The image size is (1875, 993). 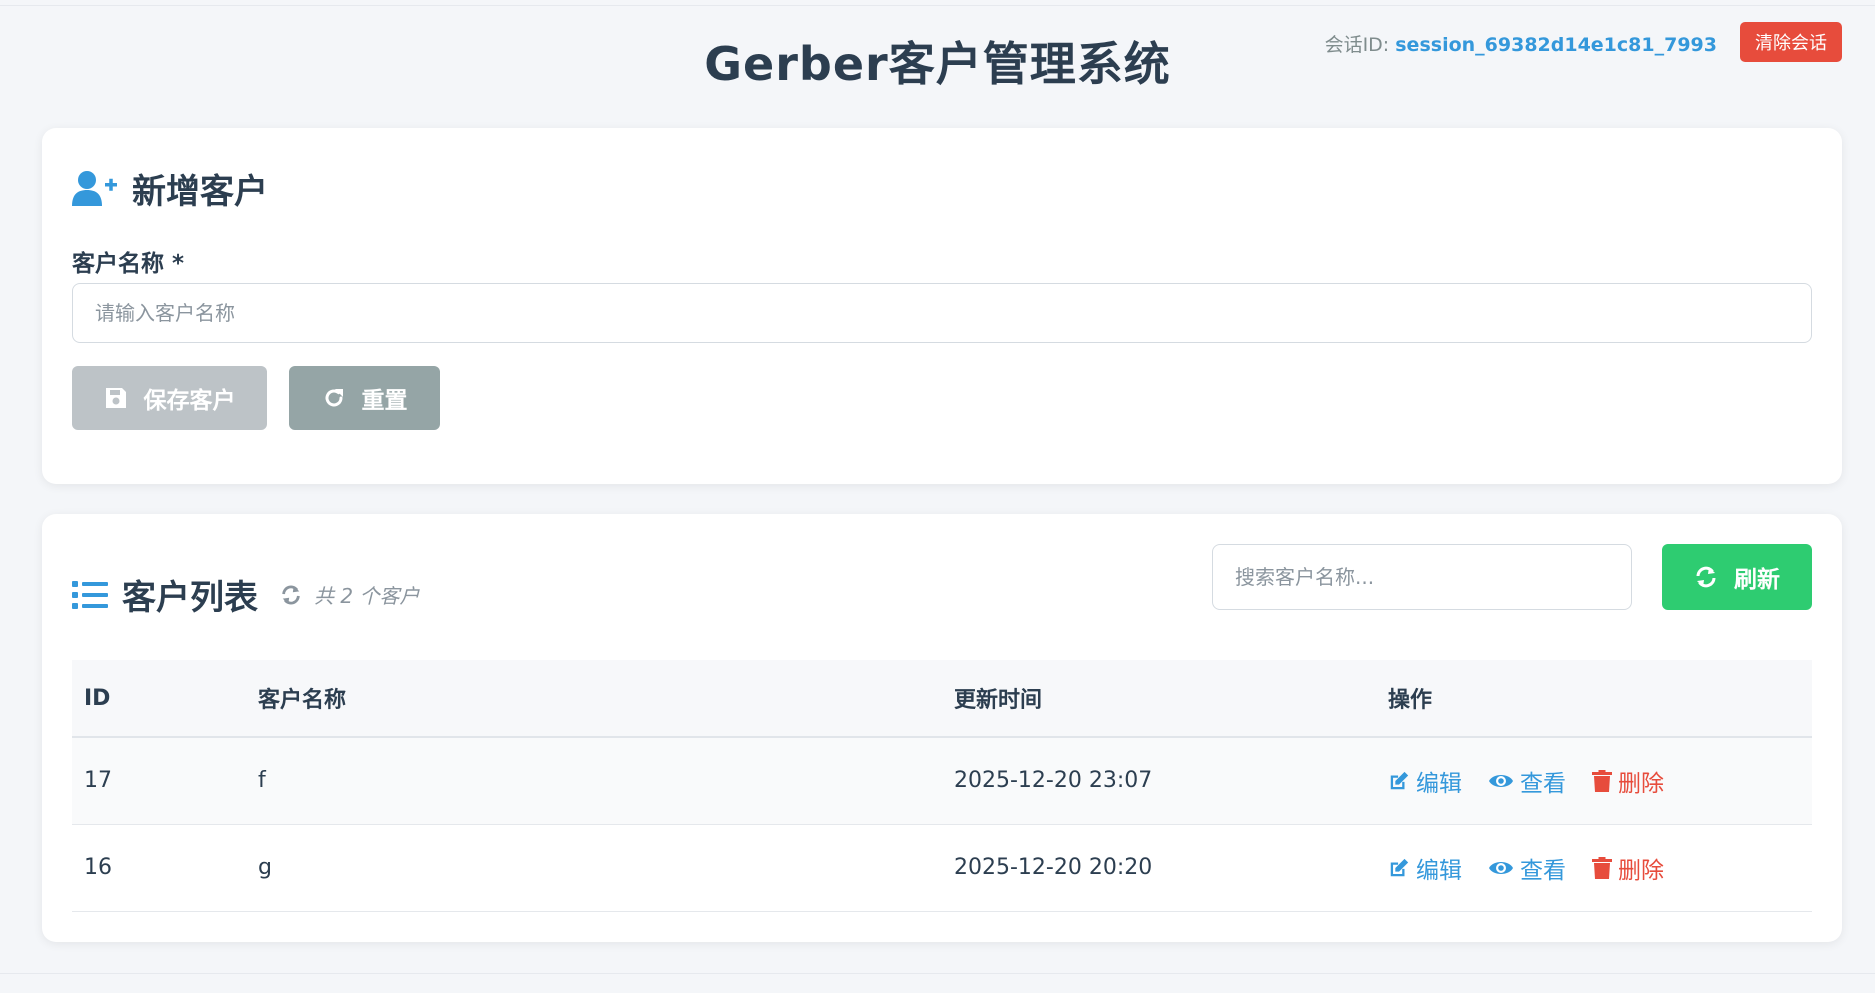 What do you see at coordinates (1556, 45) in the screenshot?
I see `session-id: session_69382d14e1c81_7993` at bounding box center [1556, 45].